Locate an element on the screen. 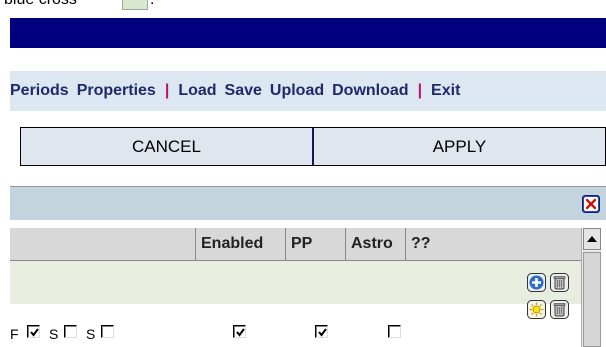  checkbox-astro is located at coordinates (394, 331).